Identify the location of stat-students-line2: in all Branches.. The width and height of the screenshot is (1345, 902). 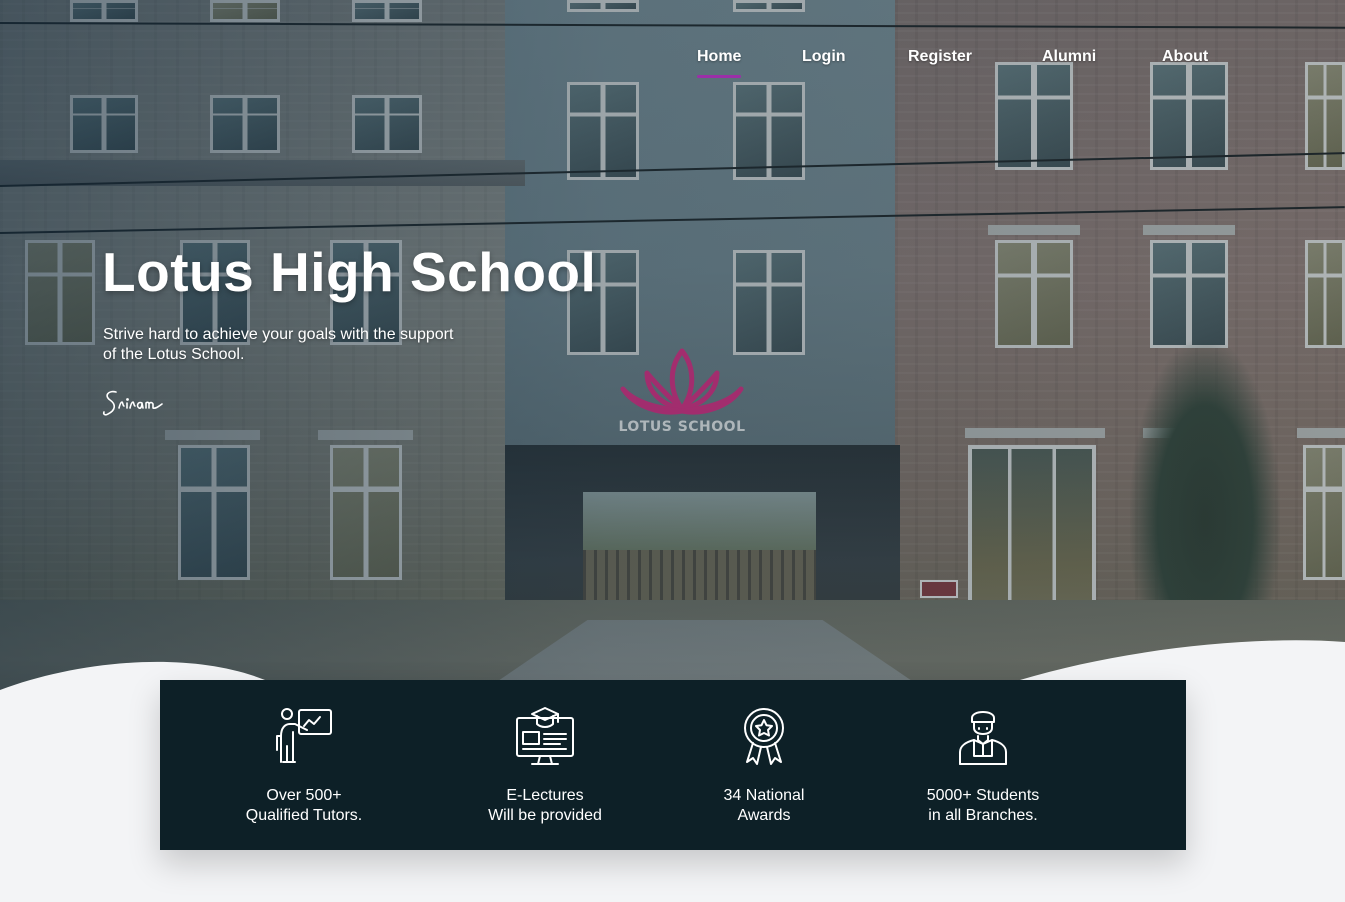
(983, 815).